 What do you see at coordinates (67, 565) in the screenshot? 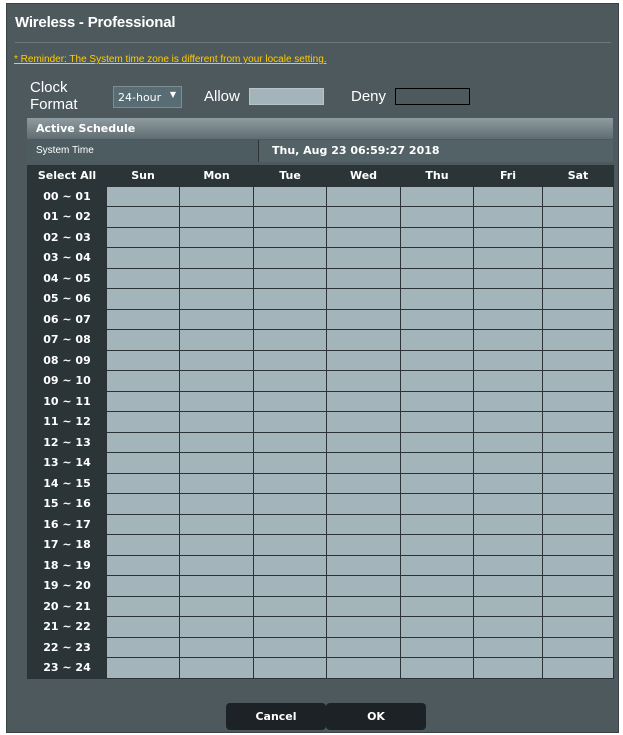
I see `hour-label: 18 ~ 19` at bounding box center [67, 565].